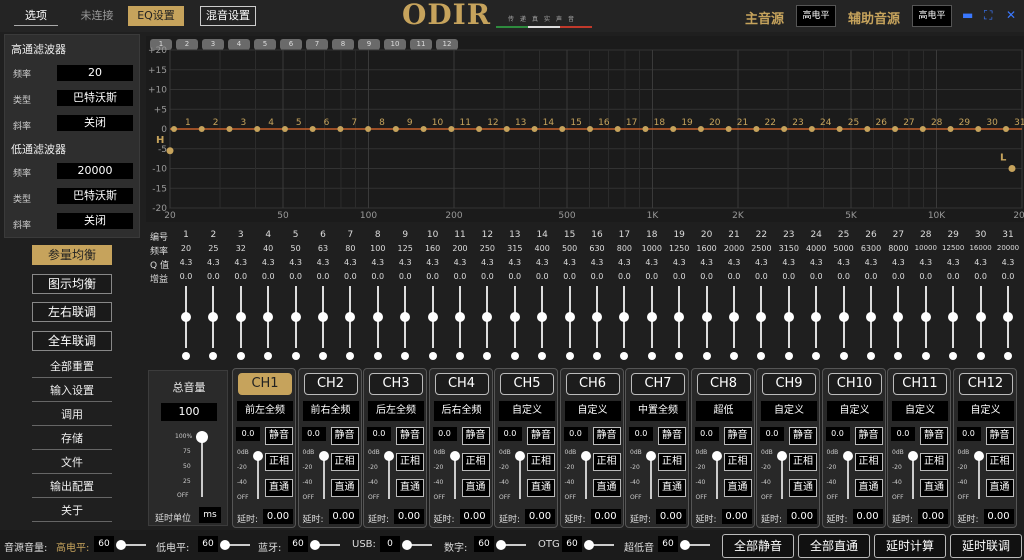 The height and width of the screenshot is (560, 1024). I want to click on channel-name-field: 后左全频, so click(396, 411).